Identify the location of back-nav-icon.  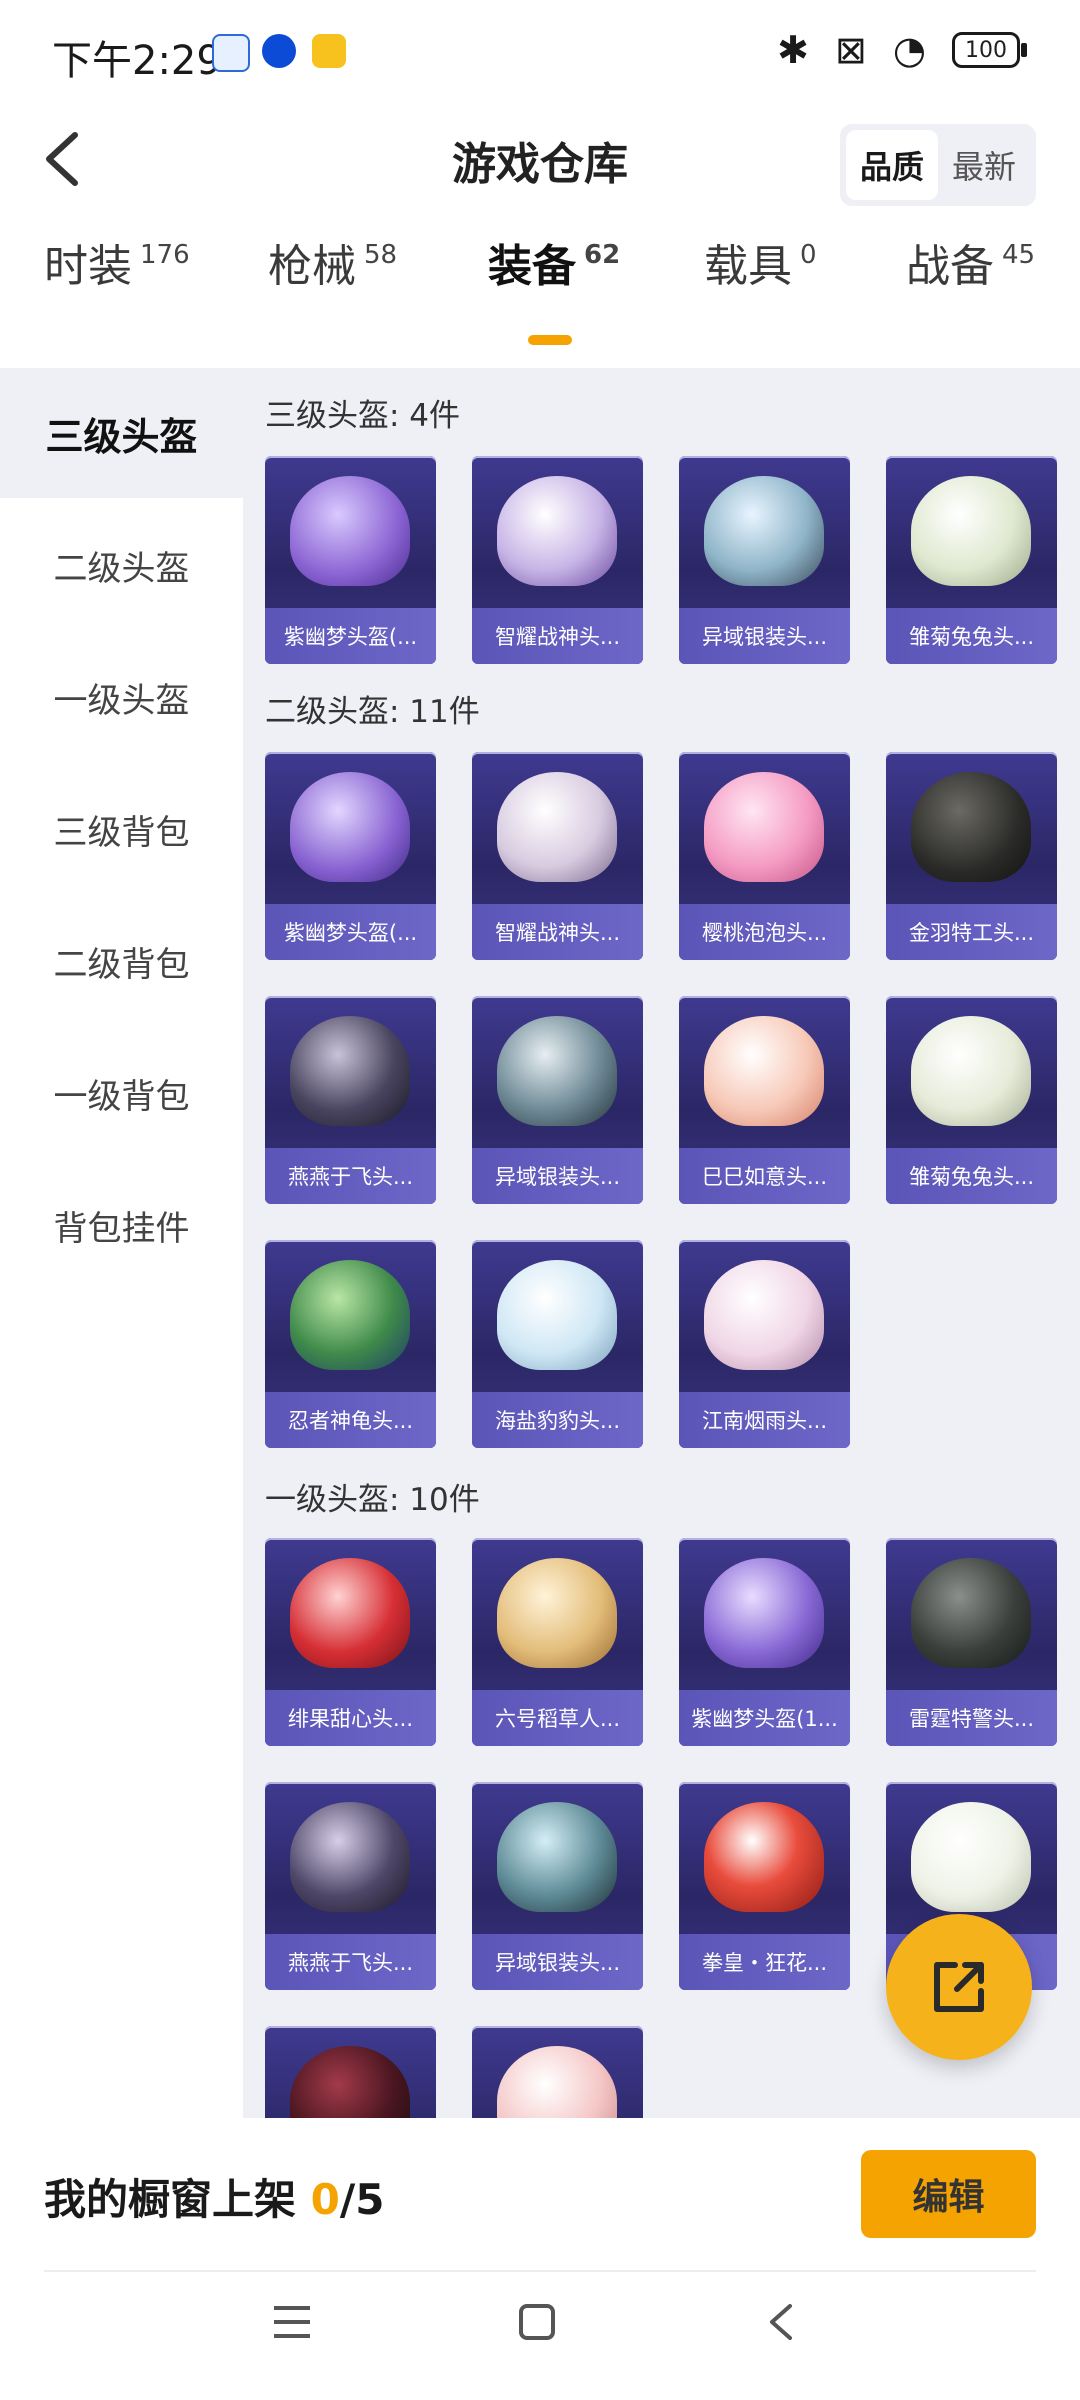
(782, 2325).